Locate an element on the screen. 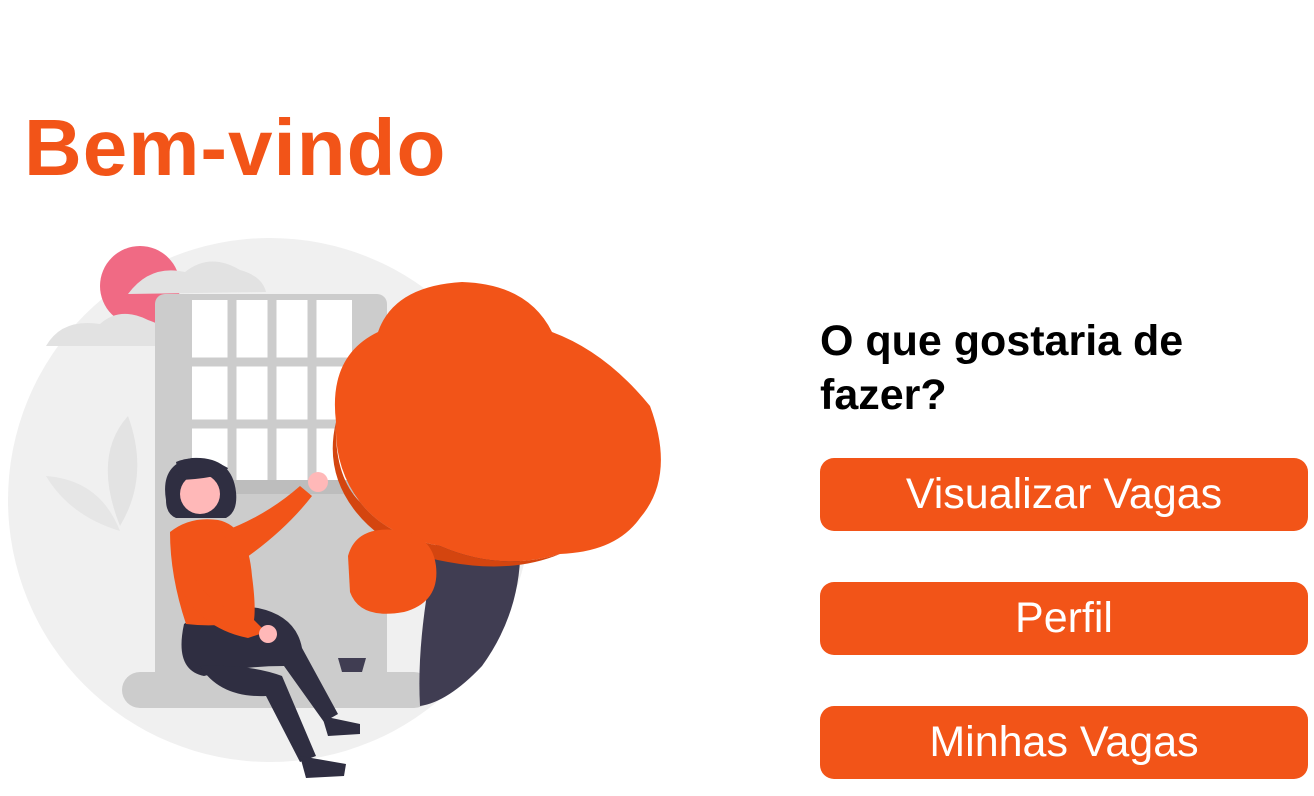 Image resolution: width=1314 pixels, height=796 pixels. tree-foliage is located at coordinates (497, 422).